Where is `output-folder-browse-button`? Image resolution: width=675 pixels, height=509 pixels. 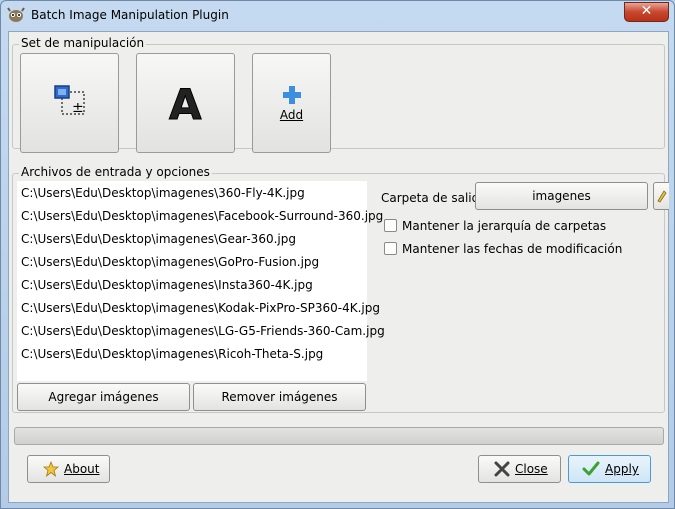
output-folder-browse-button is located at coordinates (661, 196).